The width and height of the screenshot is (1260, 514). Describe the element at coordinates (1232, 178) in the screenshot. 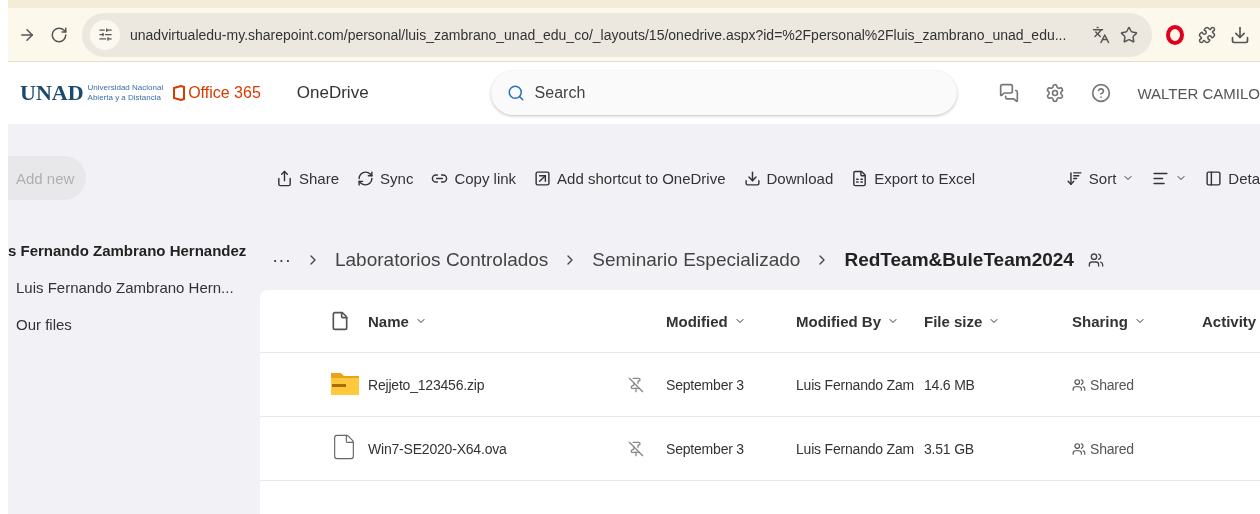

I see `details-button: Deta` at that location.